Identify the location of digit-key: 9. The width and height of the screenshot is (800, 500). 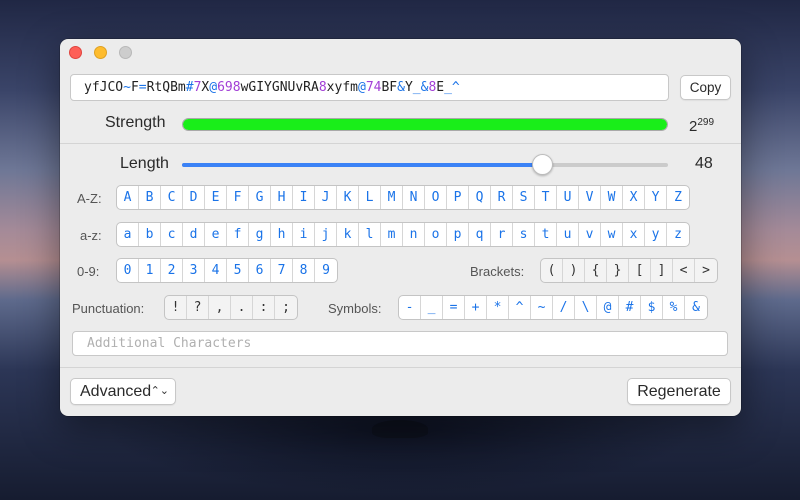
(326, 270).